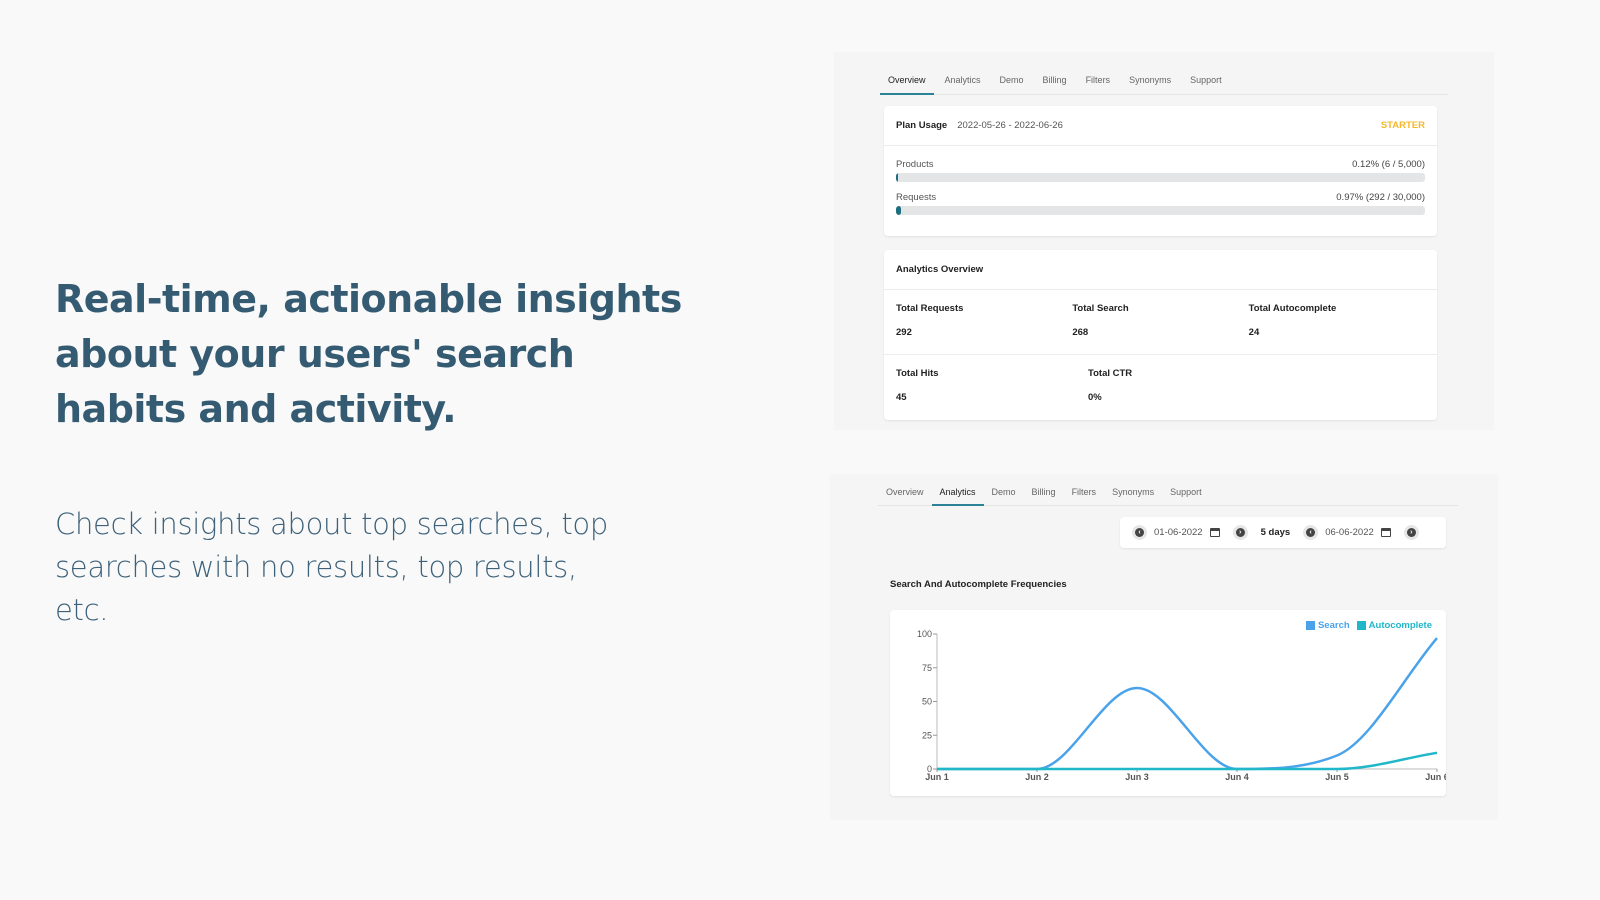  Describe the element at coordinates (1254, 332) in the screenshot. I see `stat-value: 24` at that location.